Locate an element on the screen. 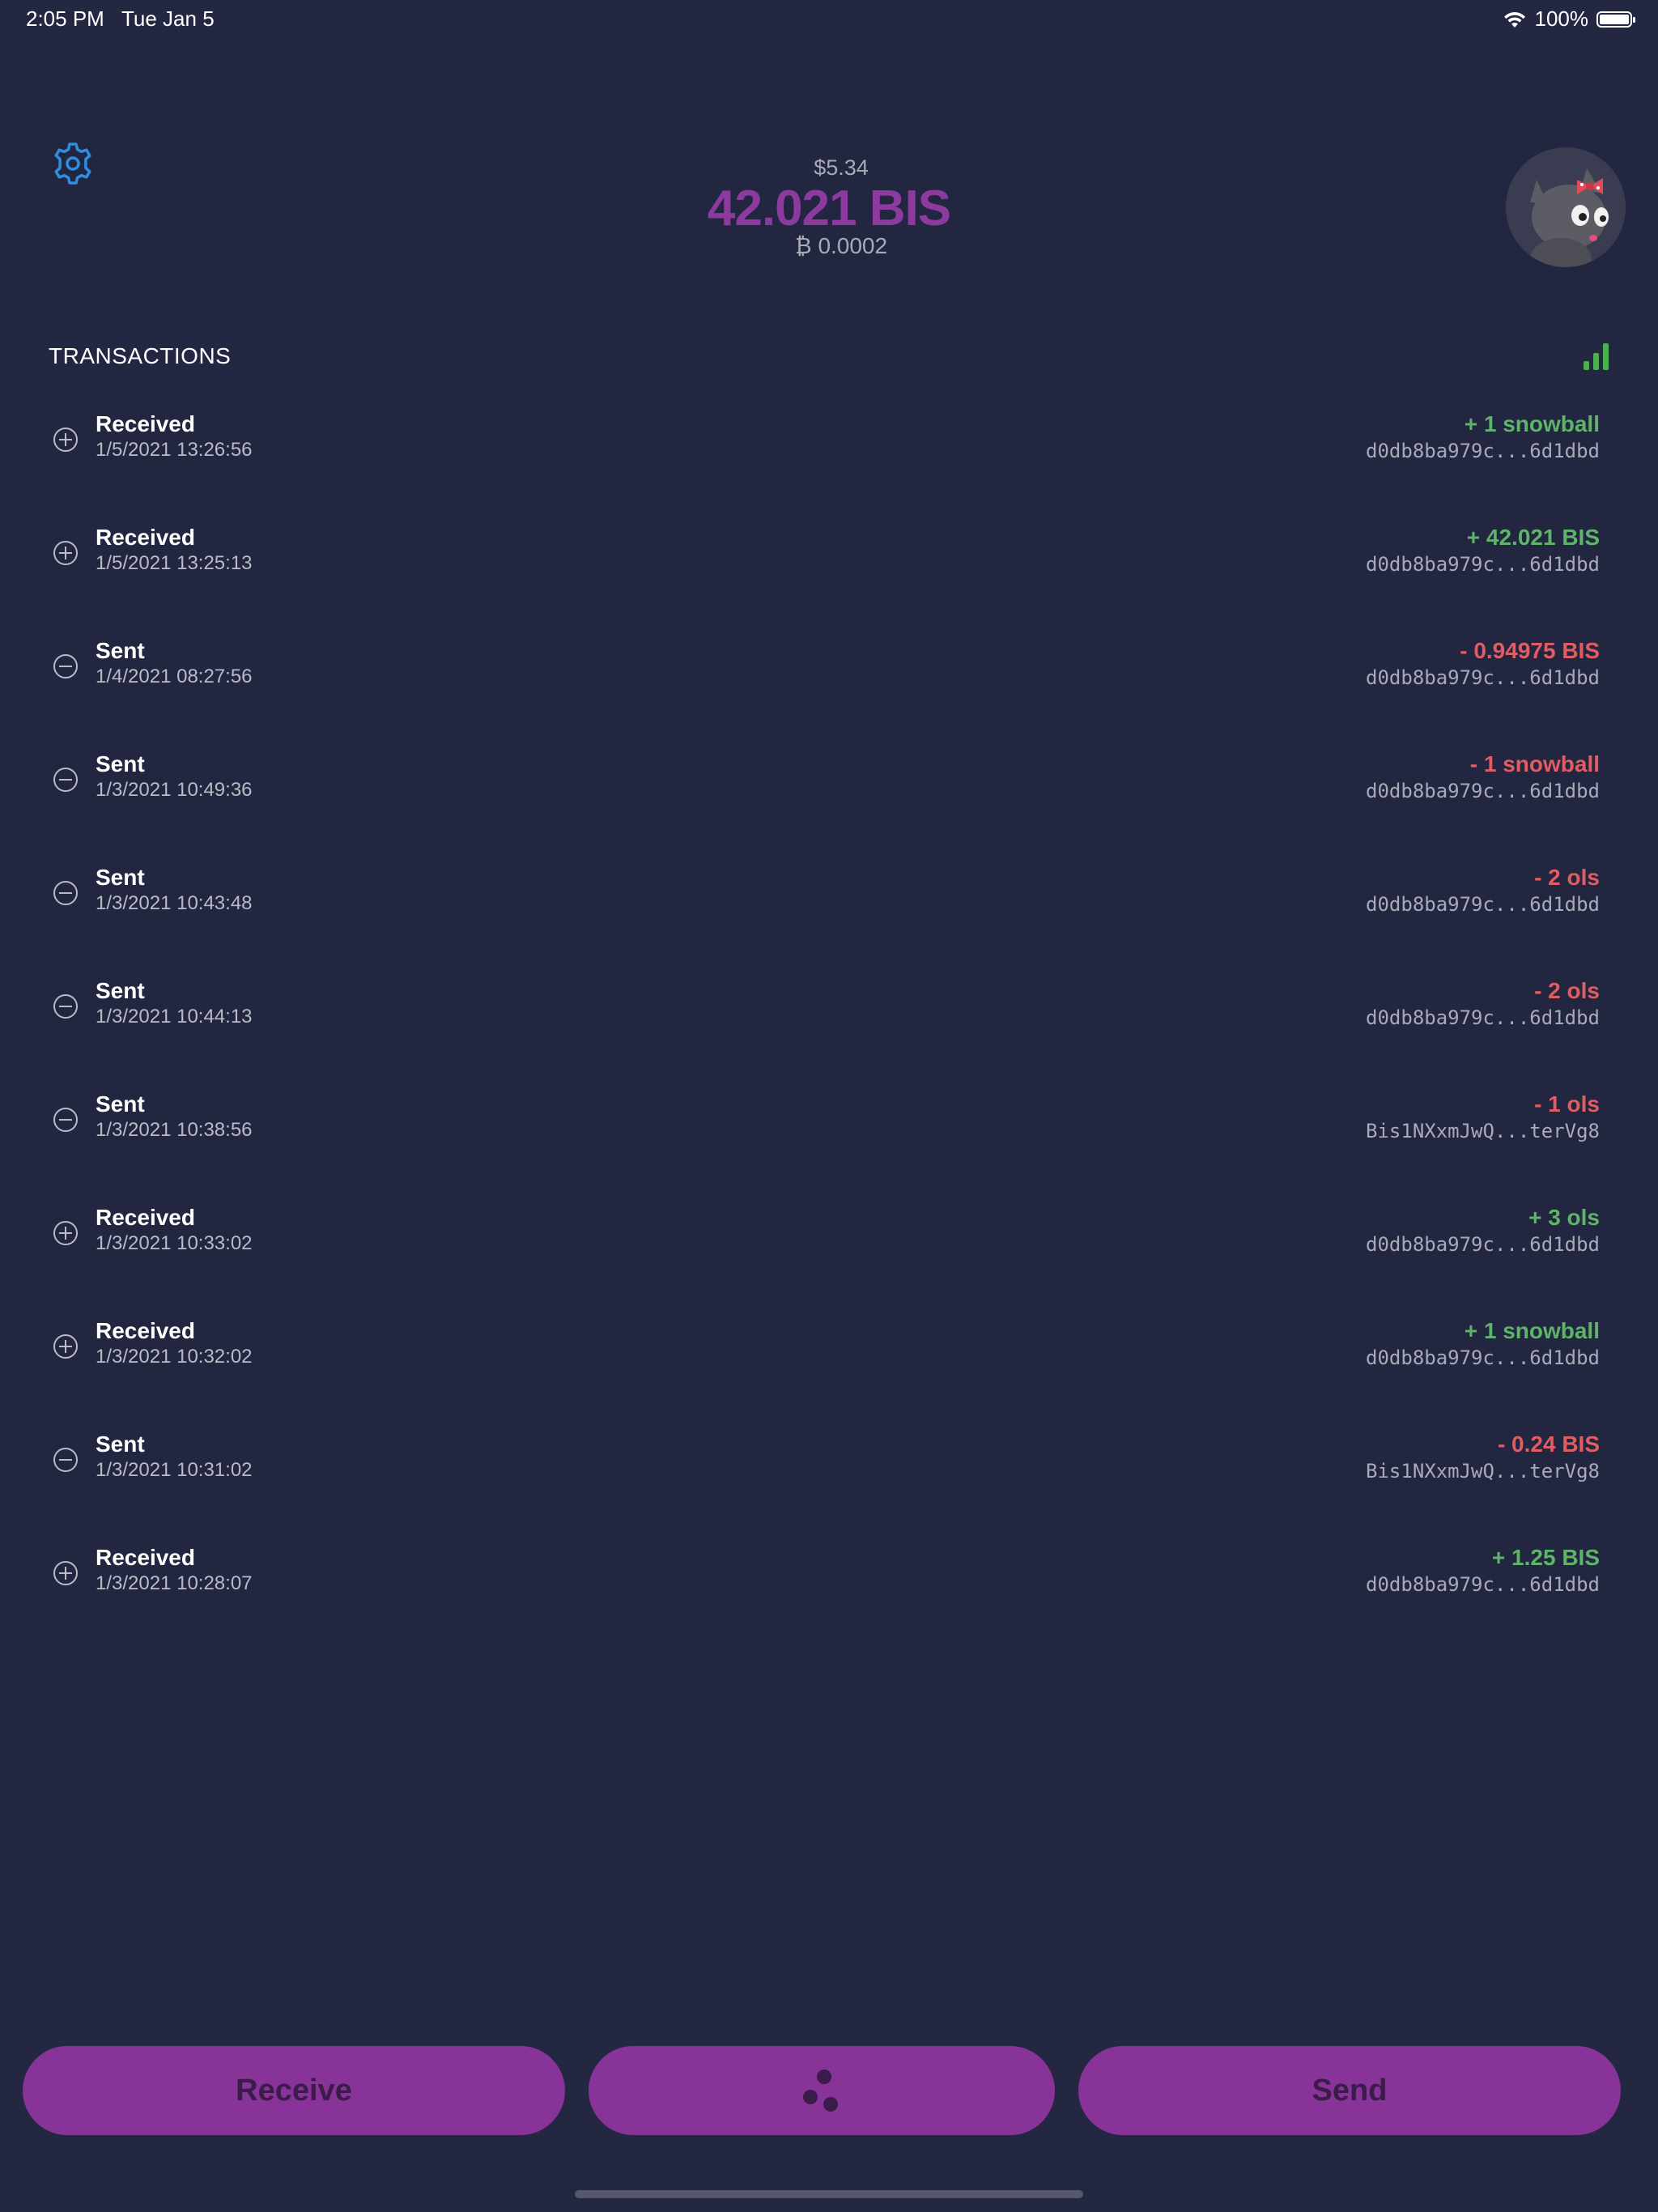 This screenshot has width=1658, height=2212. transaction-amount: - 1 ols is located at coordinates (1567, 1104).